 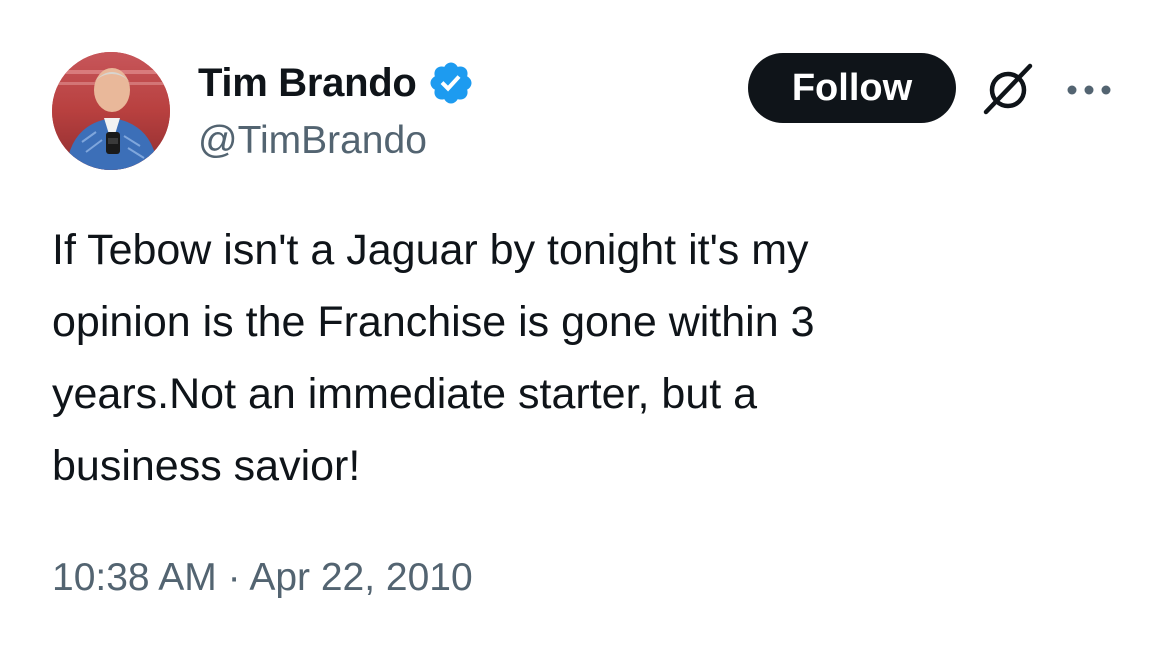 I want to click on author-handle: @TimBrando, so click(x=312, y=141).